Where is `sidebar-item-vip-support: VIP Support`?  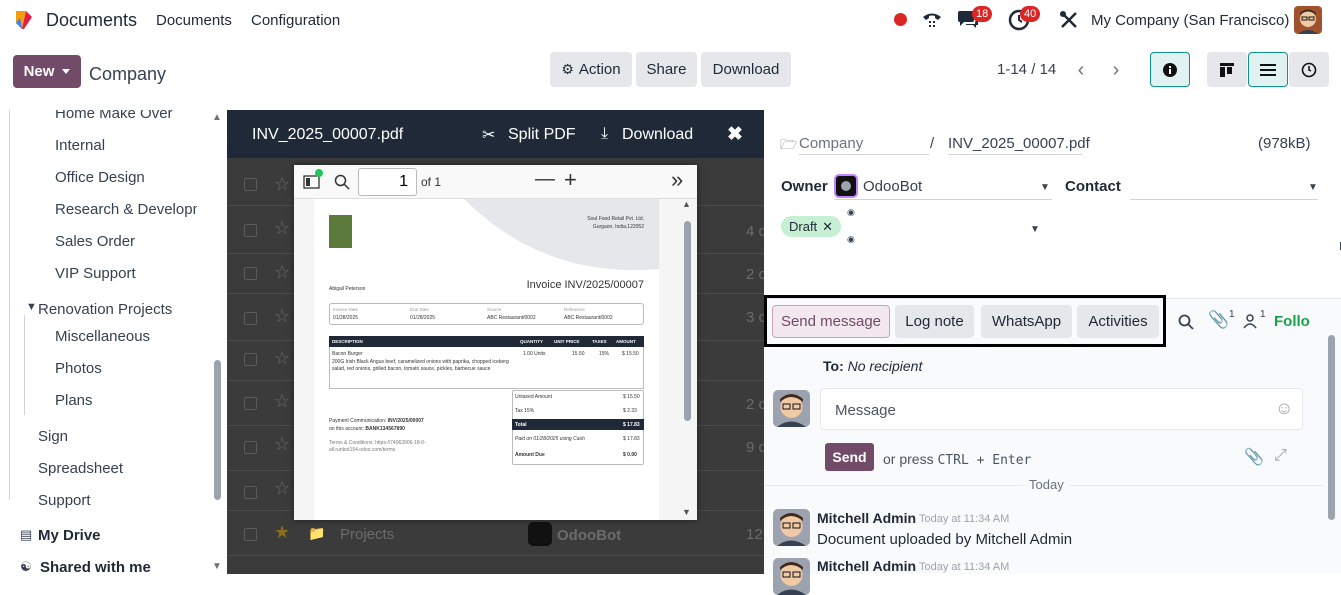
sidebar-item-vip-support: VIP Support is located at coordinates (95, 273).